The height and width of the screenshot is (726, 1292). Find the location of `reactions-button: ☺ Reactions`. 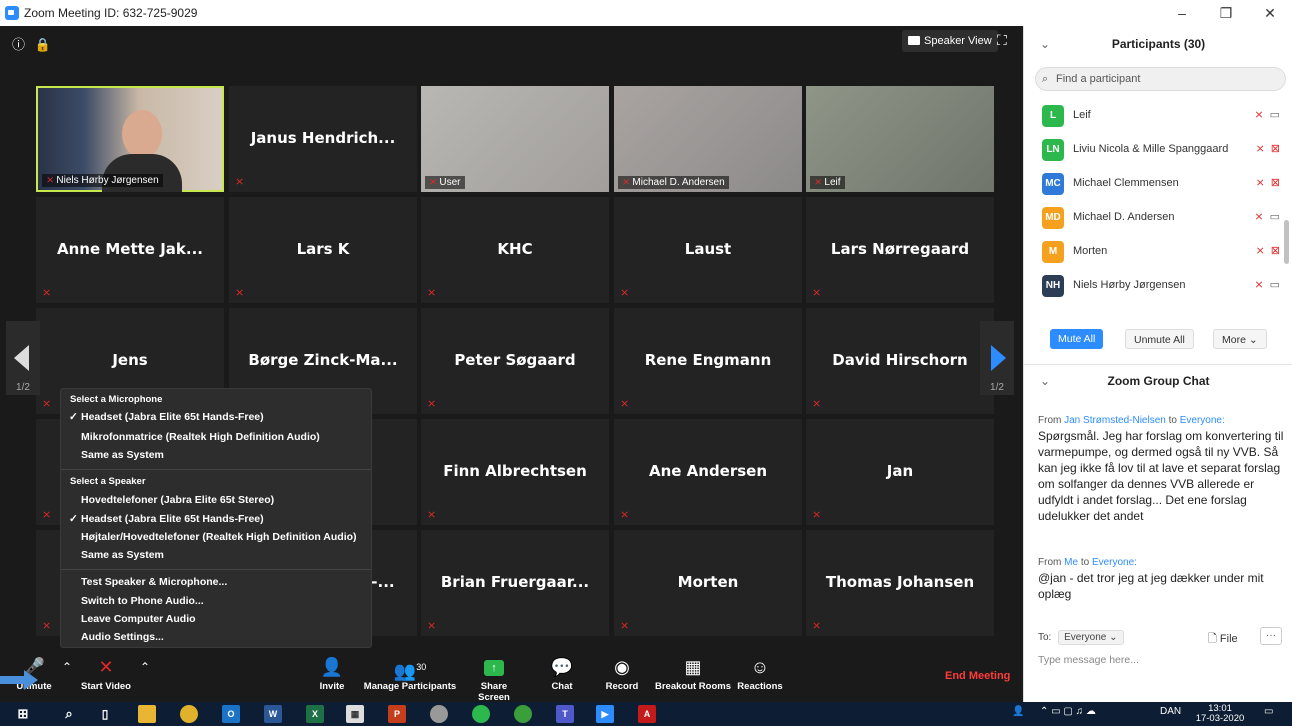

reactions-button: ☺ Reactions is located at coordinates (760, 677).